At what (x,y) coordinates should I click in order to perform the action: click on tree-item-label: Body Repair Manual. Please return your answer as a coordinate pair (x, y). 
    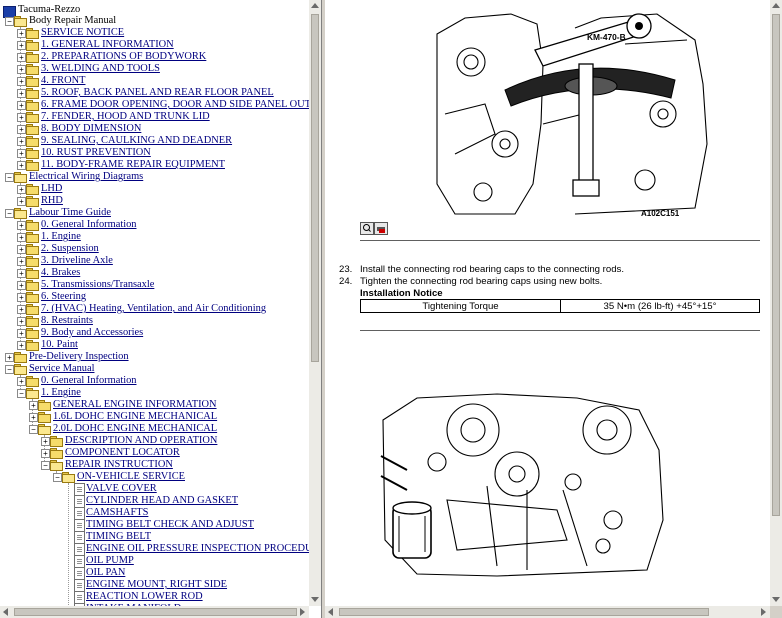
    Looking at the image, I should click on (72, 21).